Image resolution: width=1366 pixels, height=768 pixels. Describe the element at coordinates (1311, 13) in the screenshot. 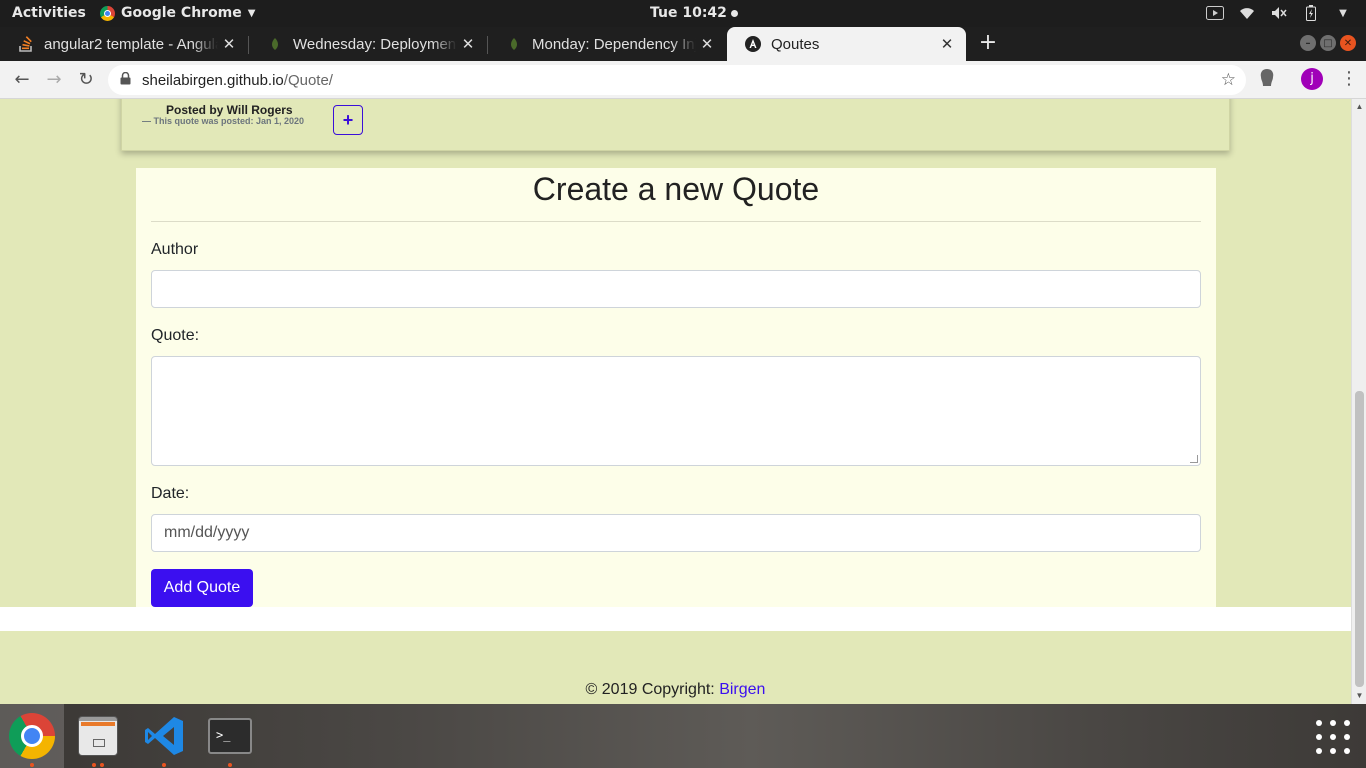

I see `battery-icon` at that location.